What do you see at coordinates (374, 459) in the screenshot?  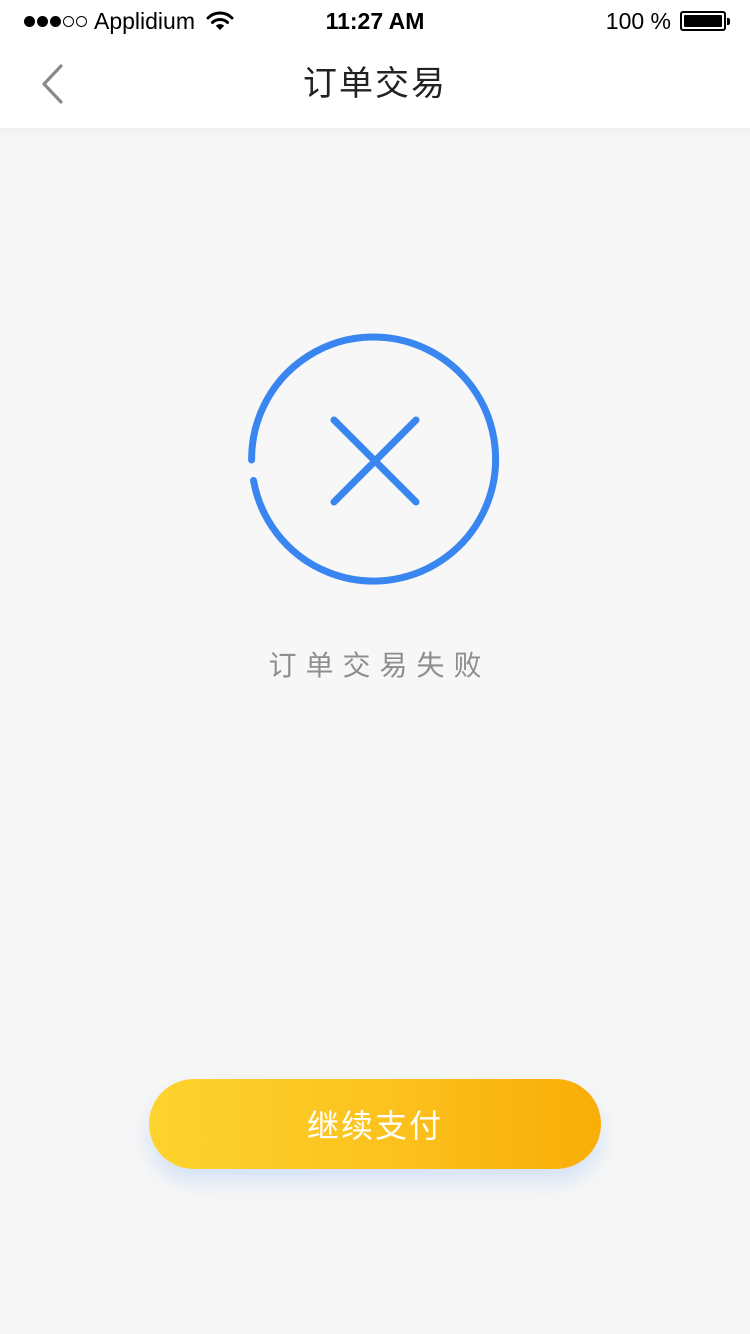 I see `fail-circle-x-icon` at bounding box center [374, 459].